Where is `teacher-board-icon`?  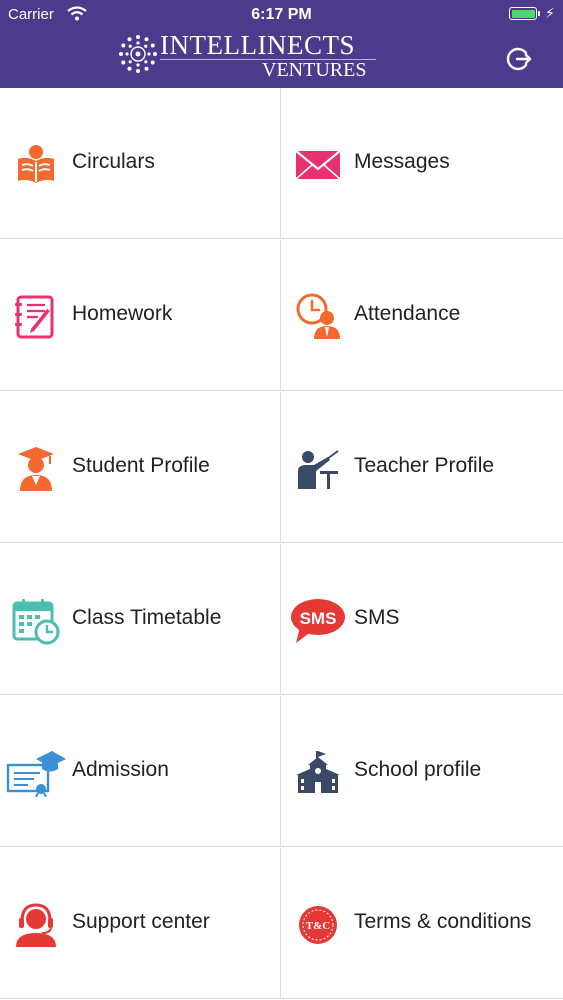
teacher-board-icon is located at coordinates (318, 469).